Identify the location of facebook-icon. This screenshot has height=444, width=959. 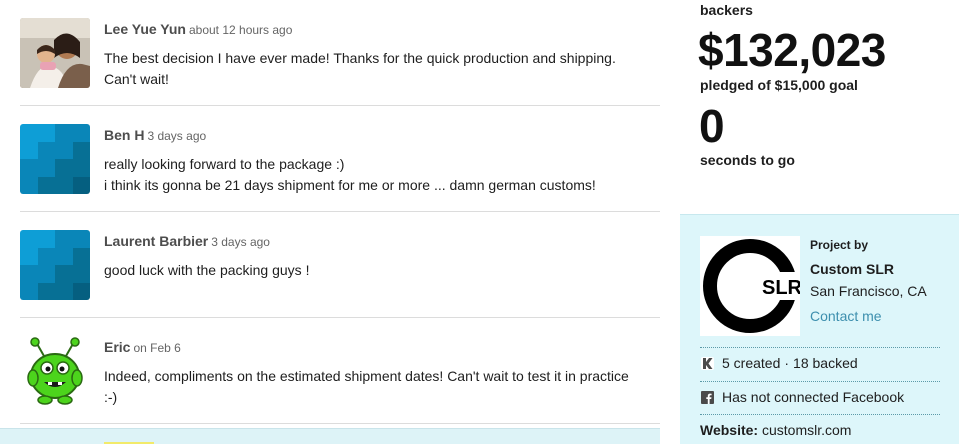
(707, 397).